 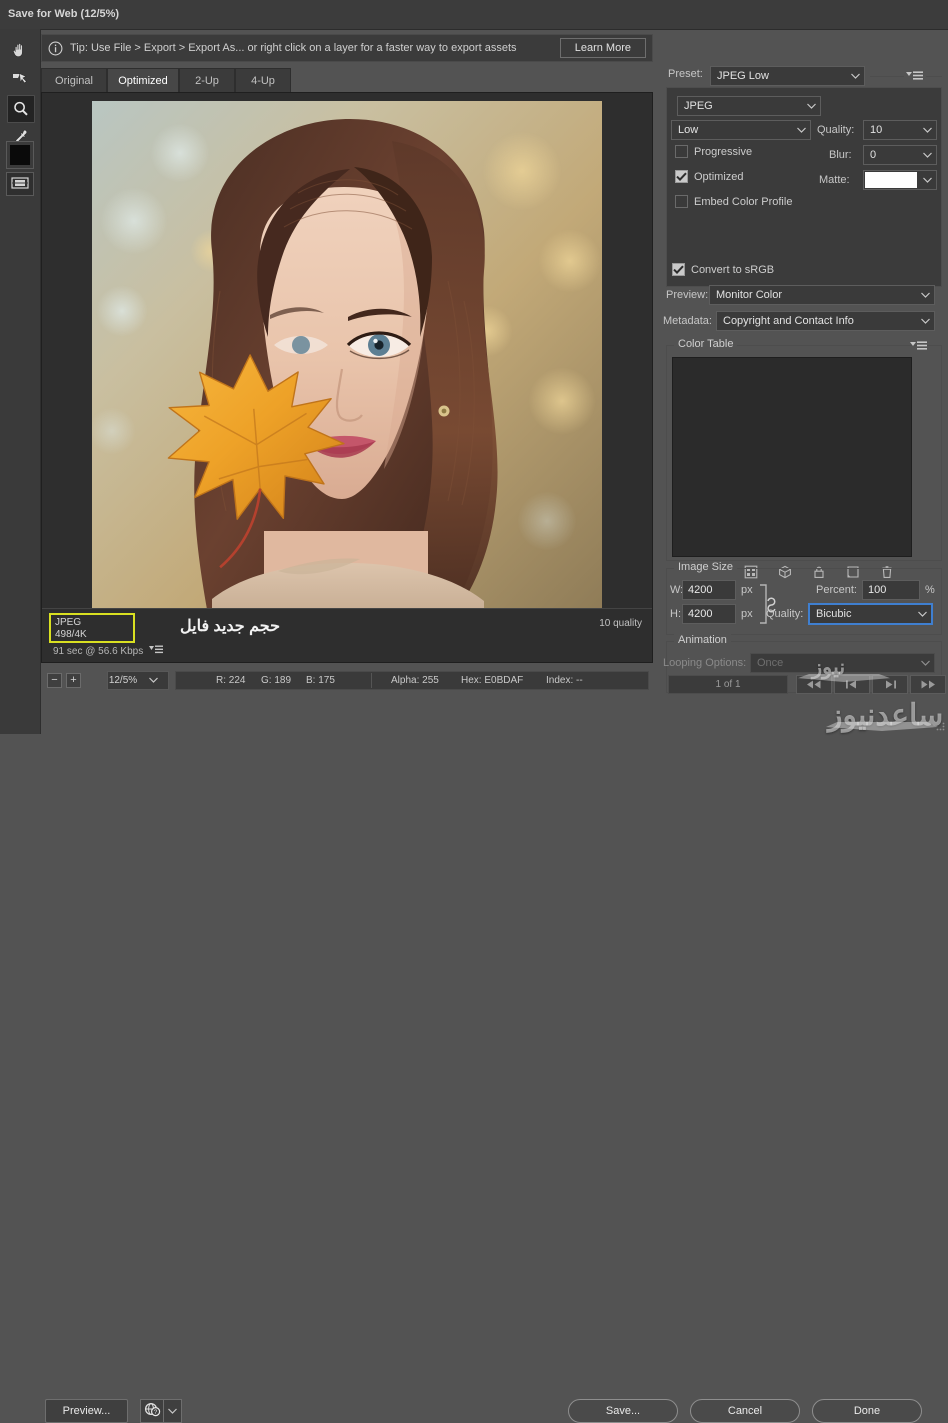 What do you see at coordinates (891, 180) in the screenshot?
I see `matte-color-swatch` at bounding box center [891, 180].